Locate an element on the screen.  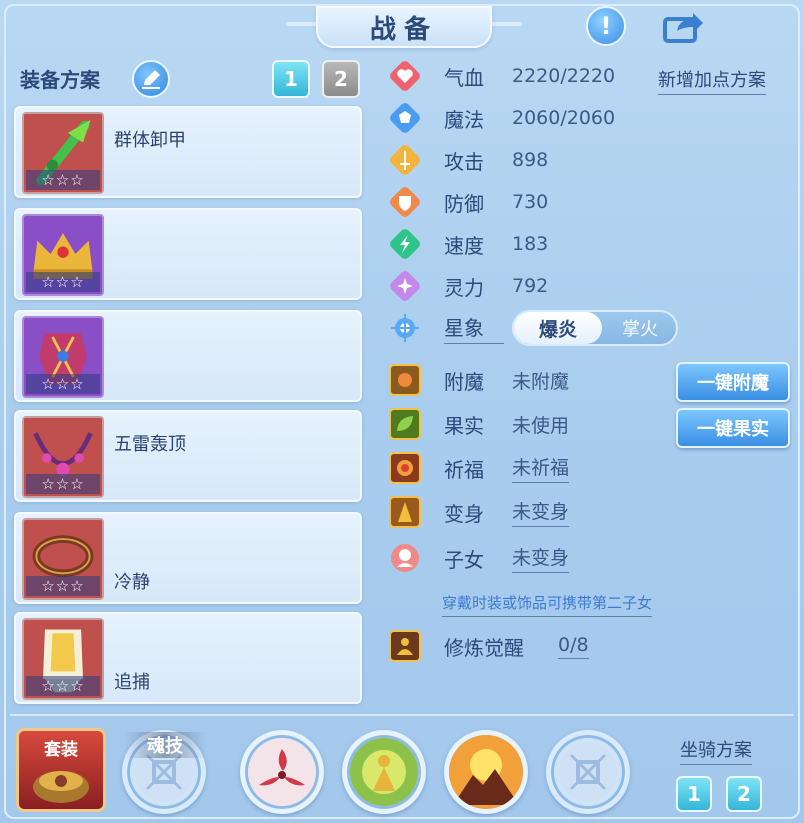
equip-slot-3: ☆☆☆ is located at coordinates (188, 356).